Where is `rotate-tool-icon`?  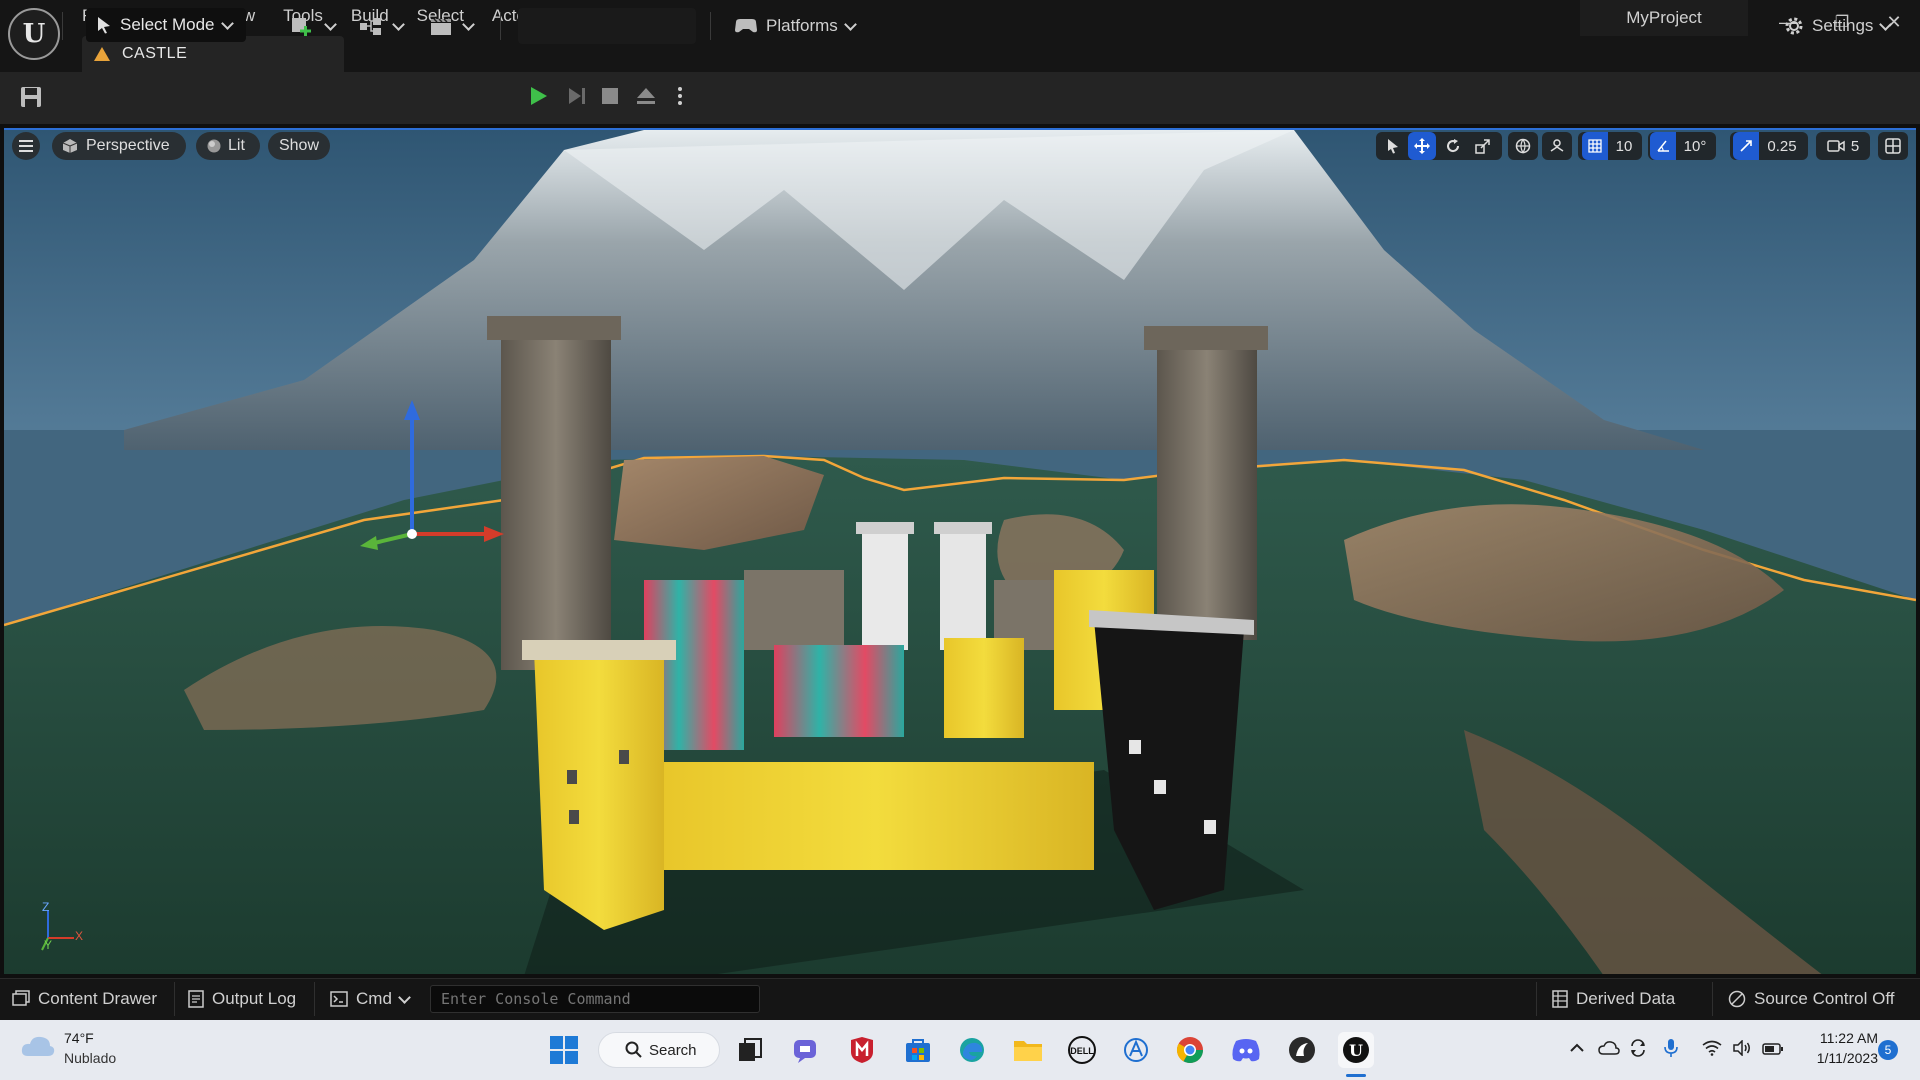 rotate-tool-icon is located at coordinates (1453, 146).